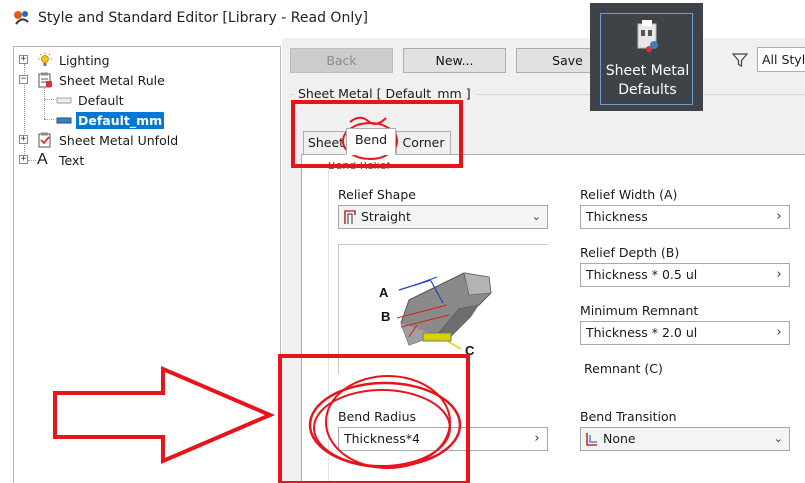 This screenshot has height=483, width=805. I want to click on bend-transition-label: Bend Transition, so click(628, 416).